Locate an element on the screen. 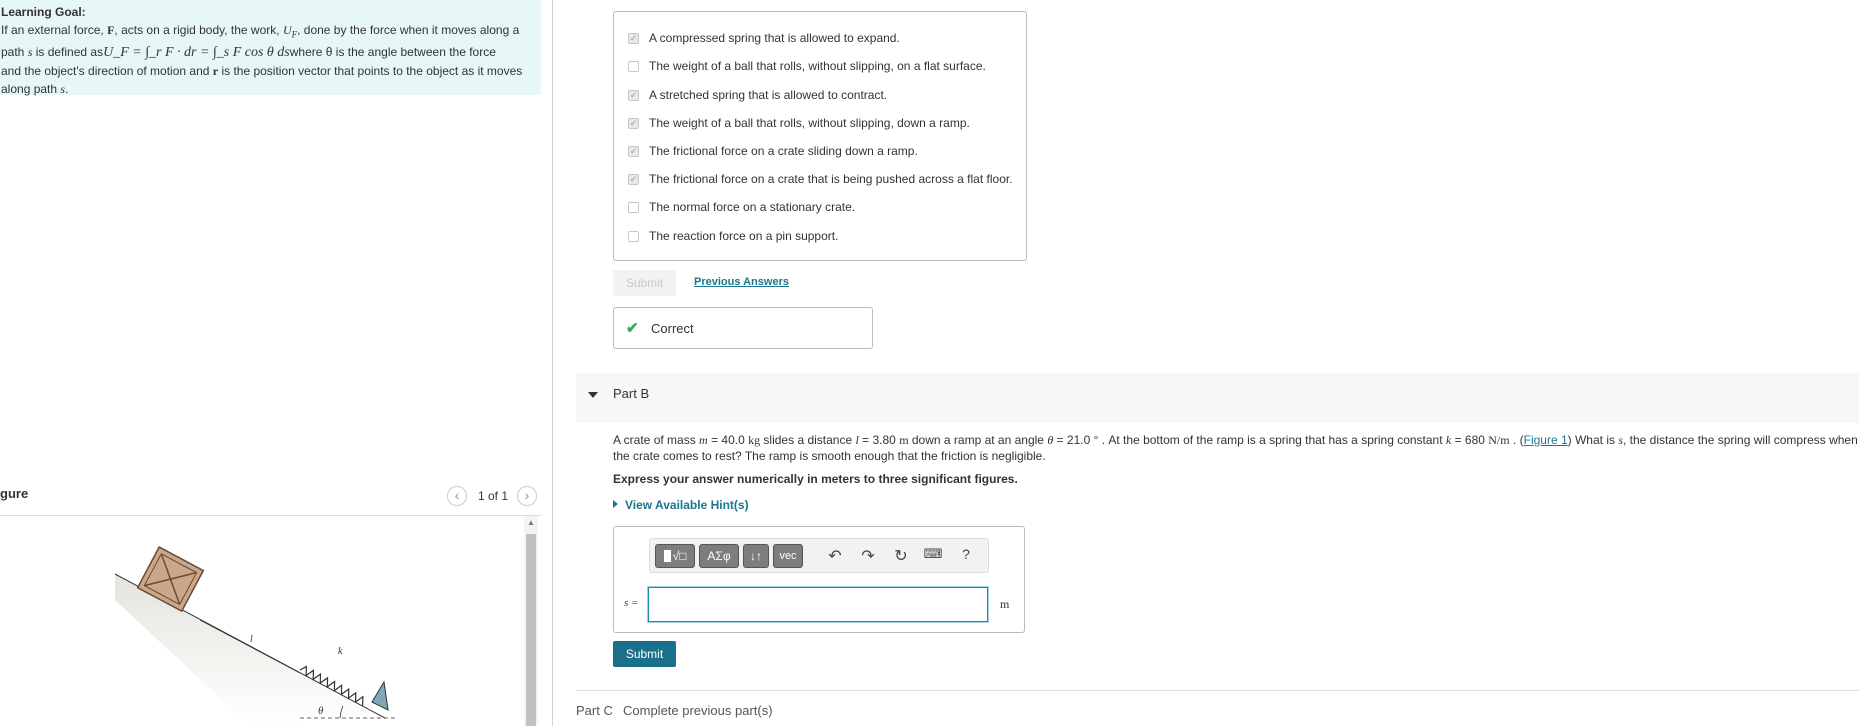  work-equation: U_F = ∫_r F · dr = ∫_s F cos θ ds is located at coordinates (196, 53).